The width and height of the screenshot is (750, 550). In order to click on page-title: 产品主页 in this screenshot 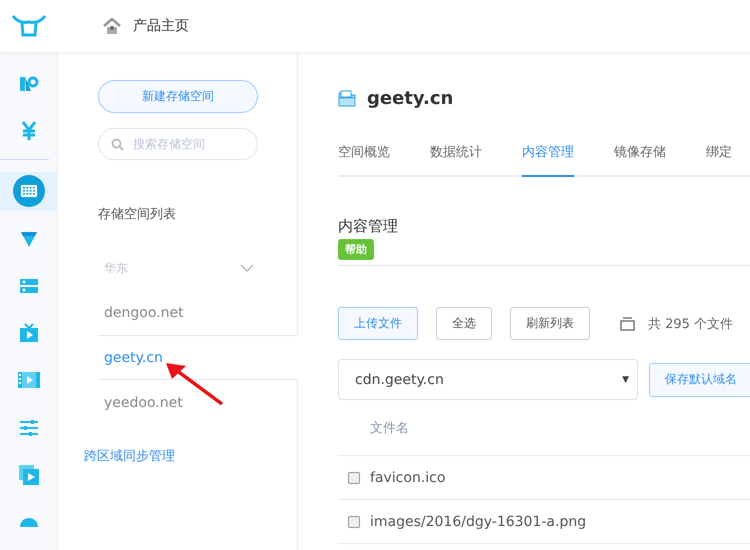, I will do `click(161, 26)`.